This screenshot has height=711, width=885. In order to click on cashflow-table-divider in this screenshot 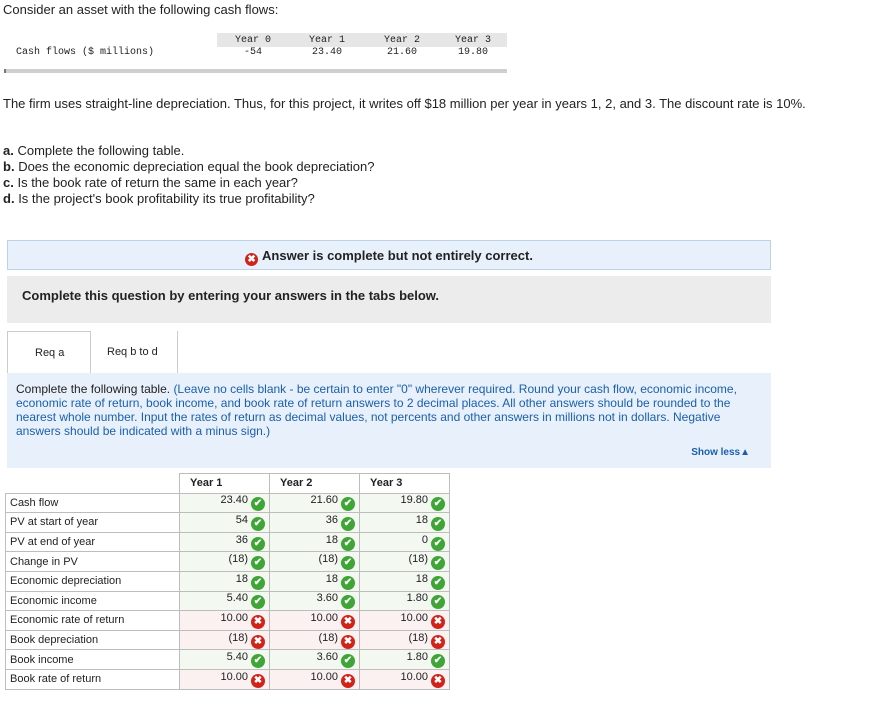, I will do `click(255, 71)`.